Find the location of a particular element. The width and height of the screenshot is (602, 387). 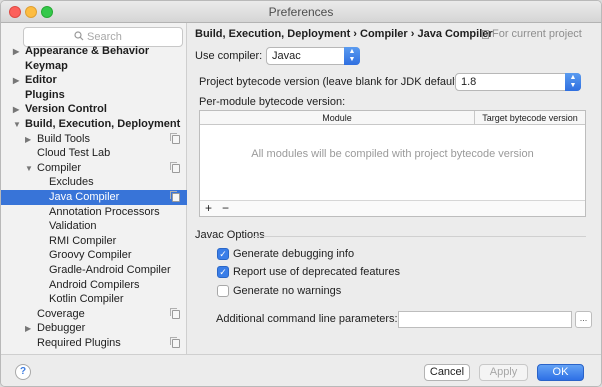

search-input is located at coordinates (132, 37).